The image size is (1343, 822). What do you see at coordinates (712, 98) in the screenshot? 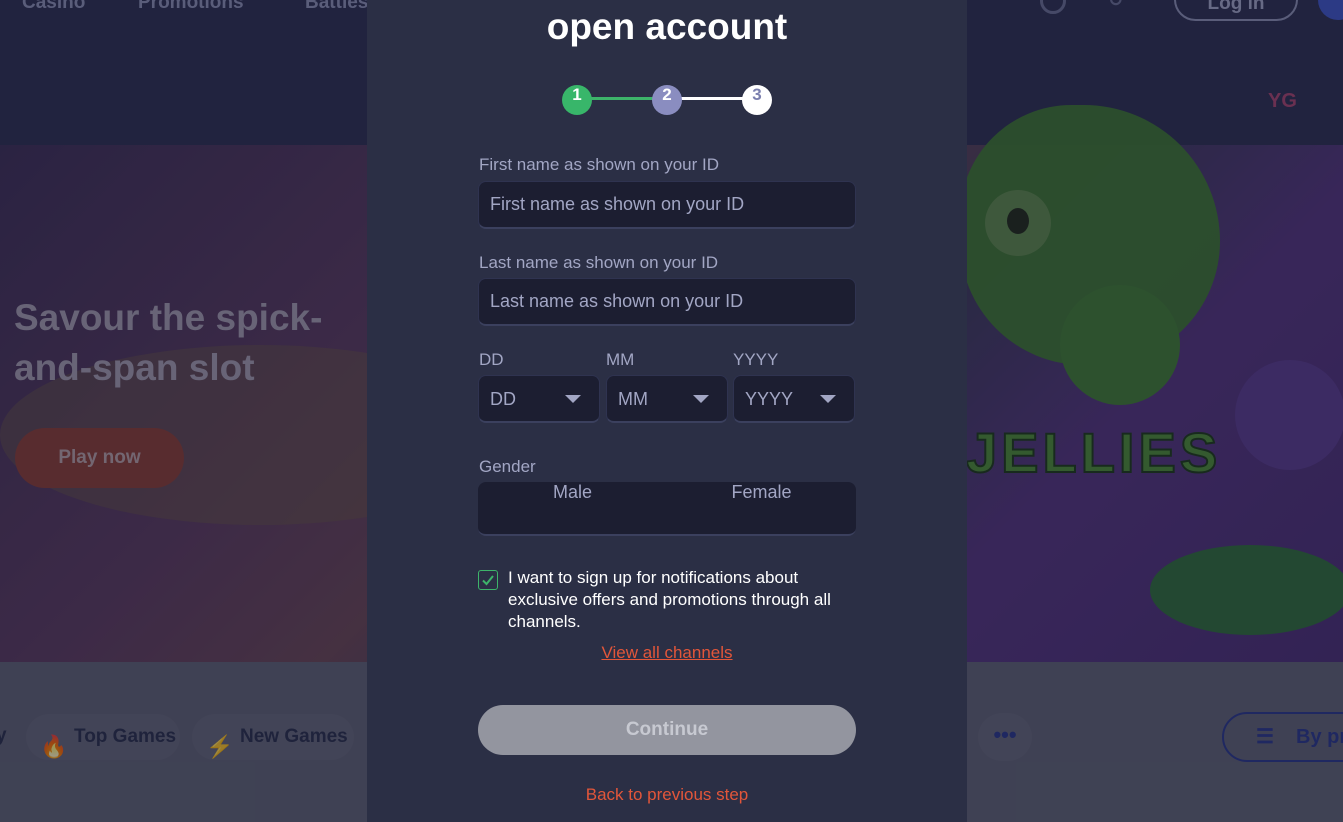
I see `stepper-line-upcoming` at bounding box center [712, 98].